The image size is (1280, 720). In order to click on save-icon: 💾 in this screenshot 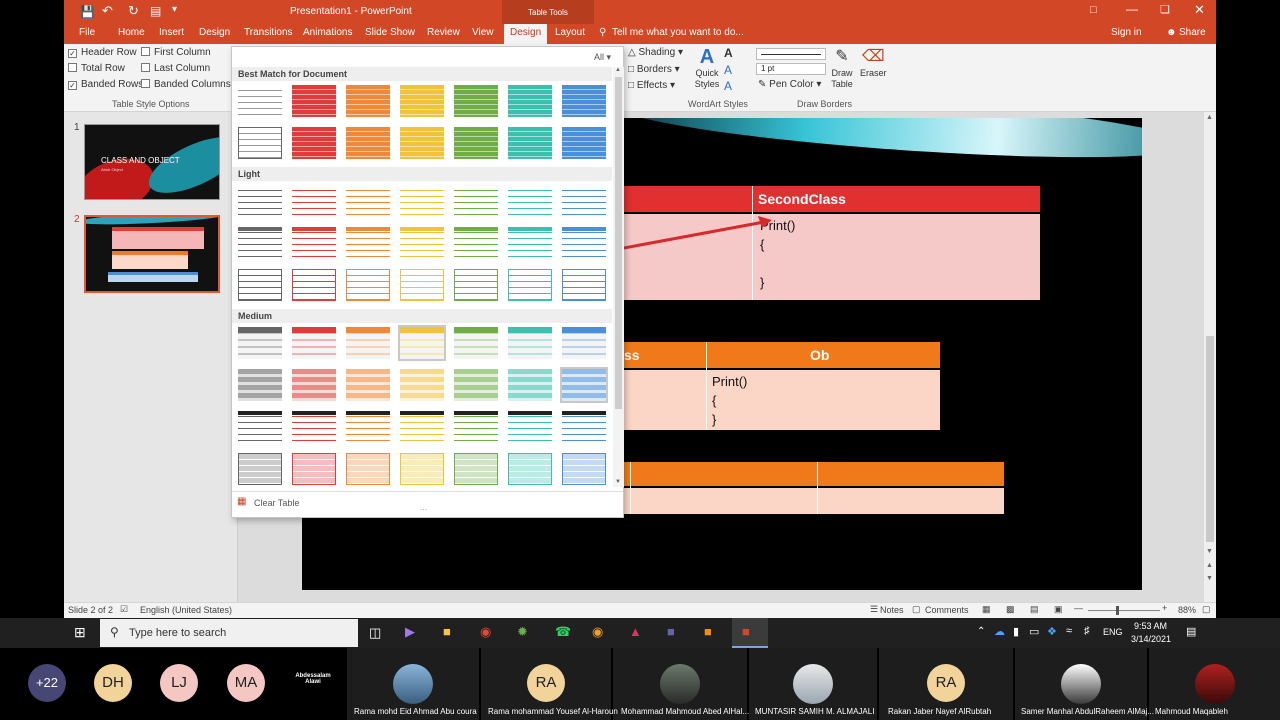, I will do `click(87, 12)`.